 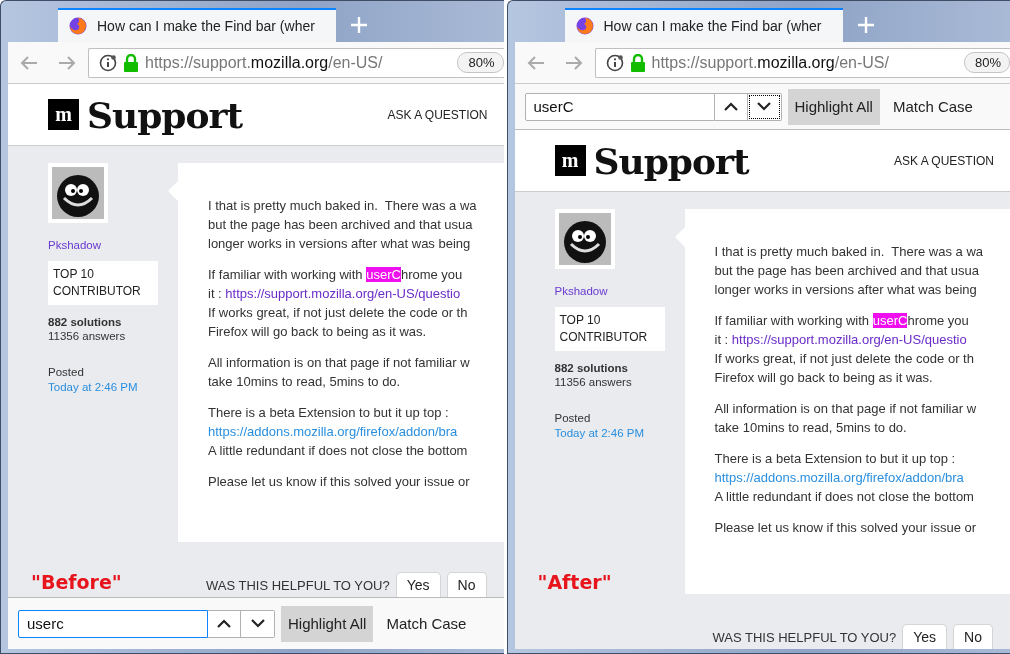 What do you see at coordinates (76, 582) in the screenshot?
I see `annotation-caption: "Before"` at bounding box center [76, 582].